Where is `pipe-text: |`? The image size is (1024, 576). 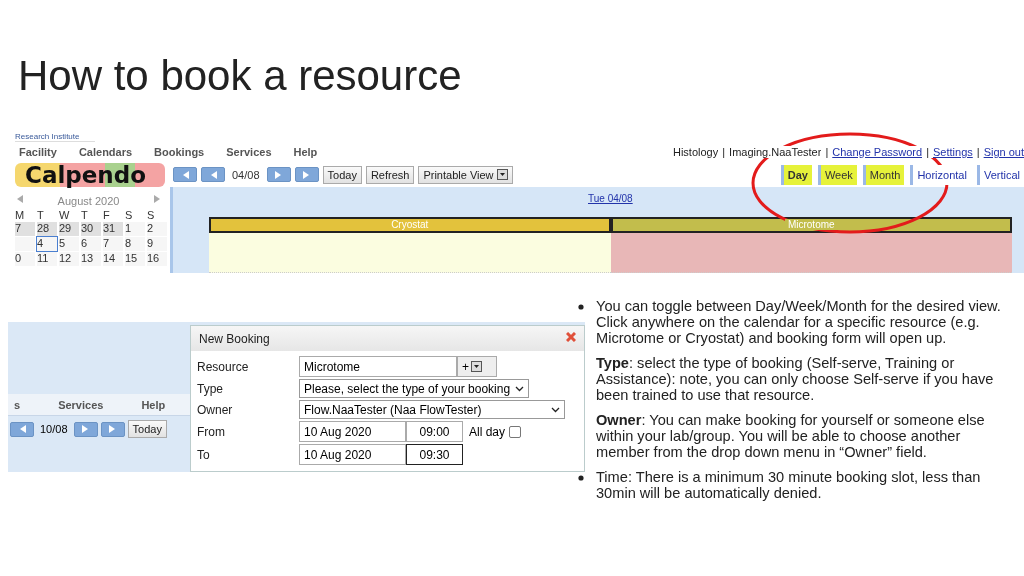
pipe-text: | is located at coordinates (927, 152).